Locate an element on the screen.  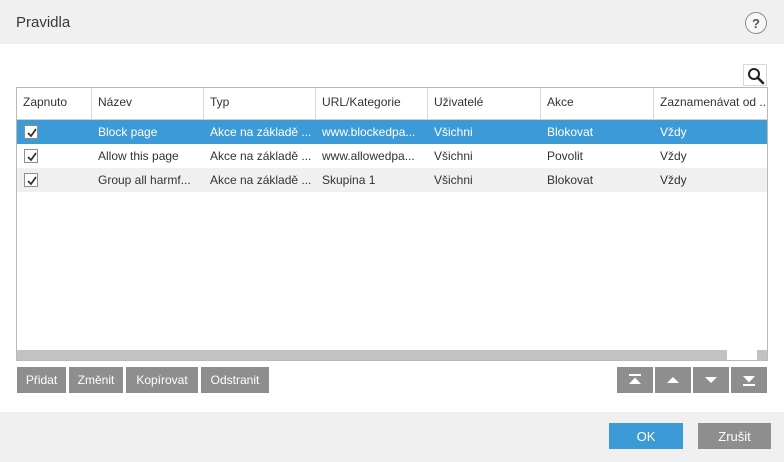
help-icon: ? is located at coordinates (756, 23).